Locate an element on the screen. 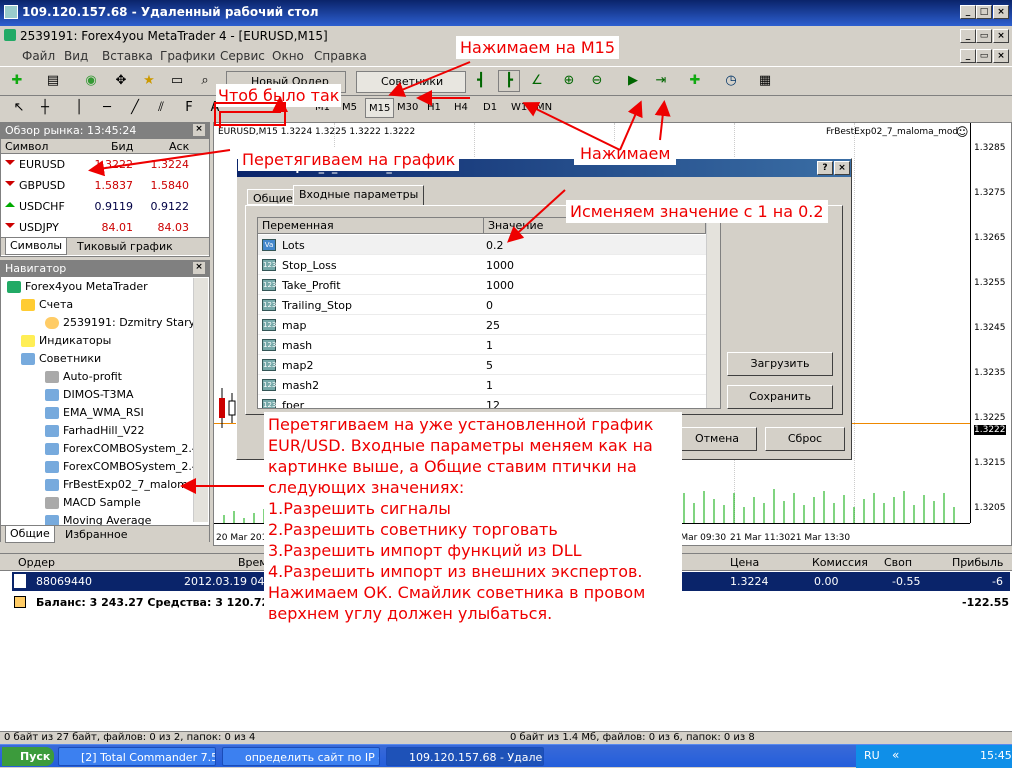 The width and height of the screenshot is (1012, 768). market-watch-close-icon: × is located at coordinates (199, 130).